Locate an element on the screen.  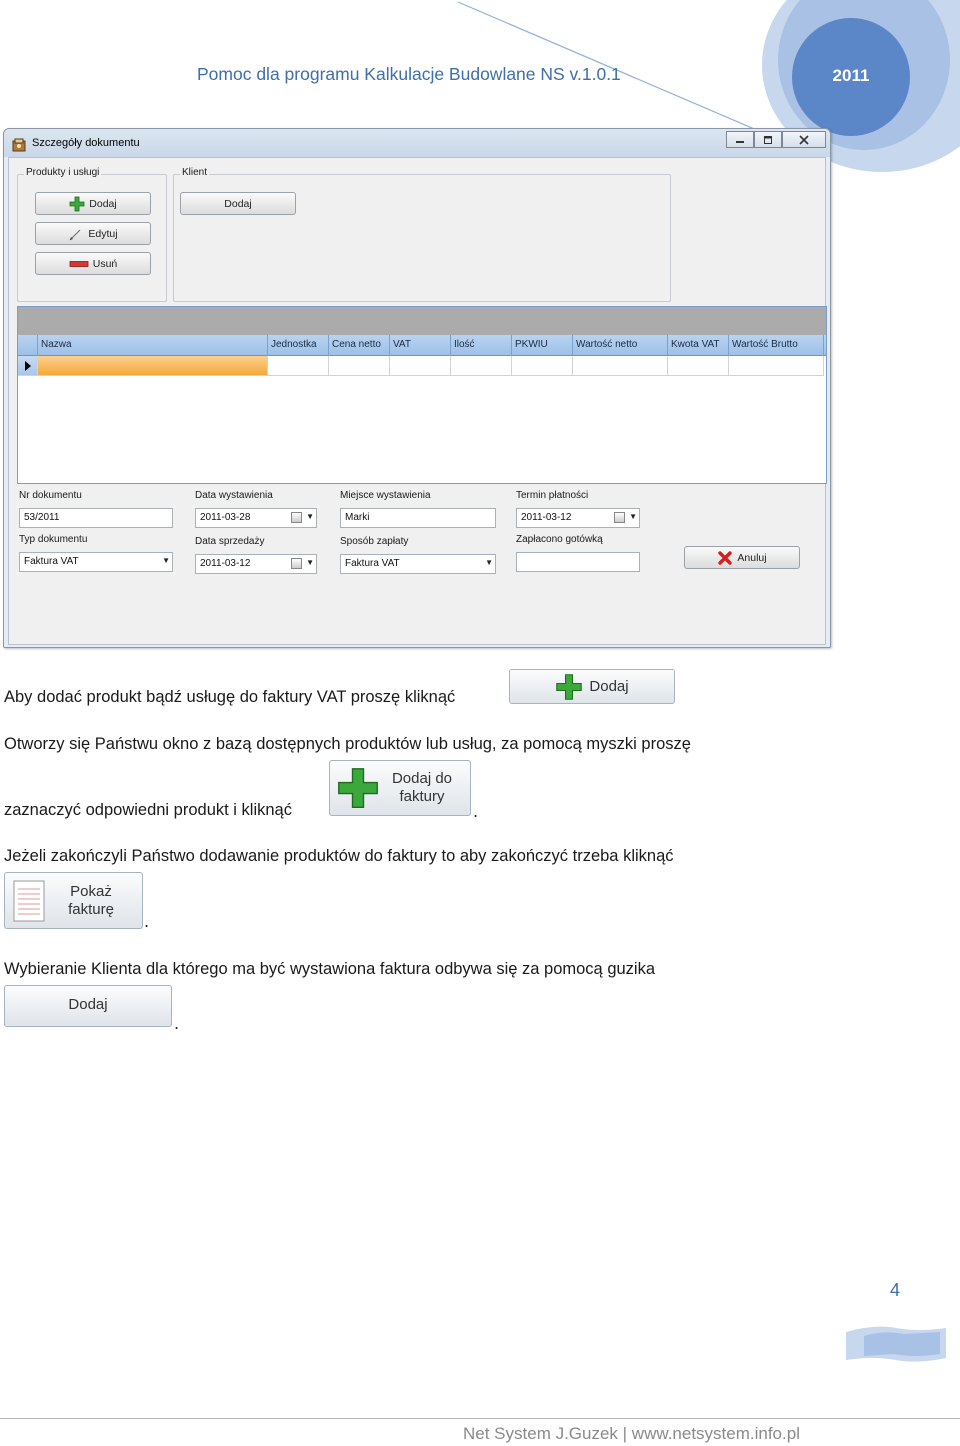
issue-place-label: Miejsce wystawienia is located at coordinates (385, 495).